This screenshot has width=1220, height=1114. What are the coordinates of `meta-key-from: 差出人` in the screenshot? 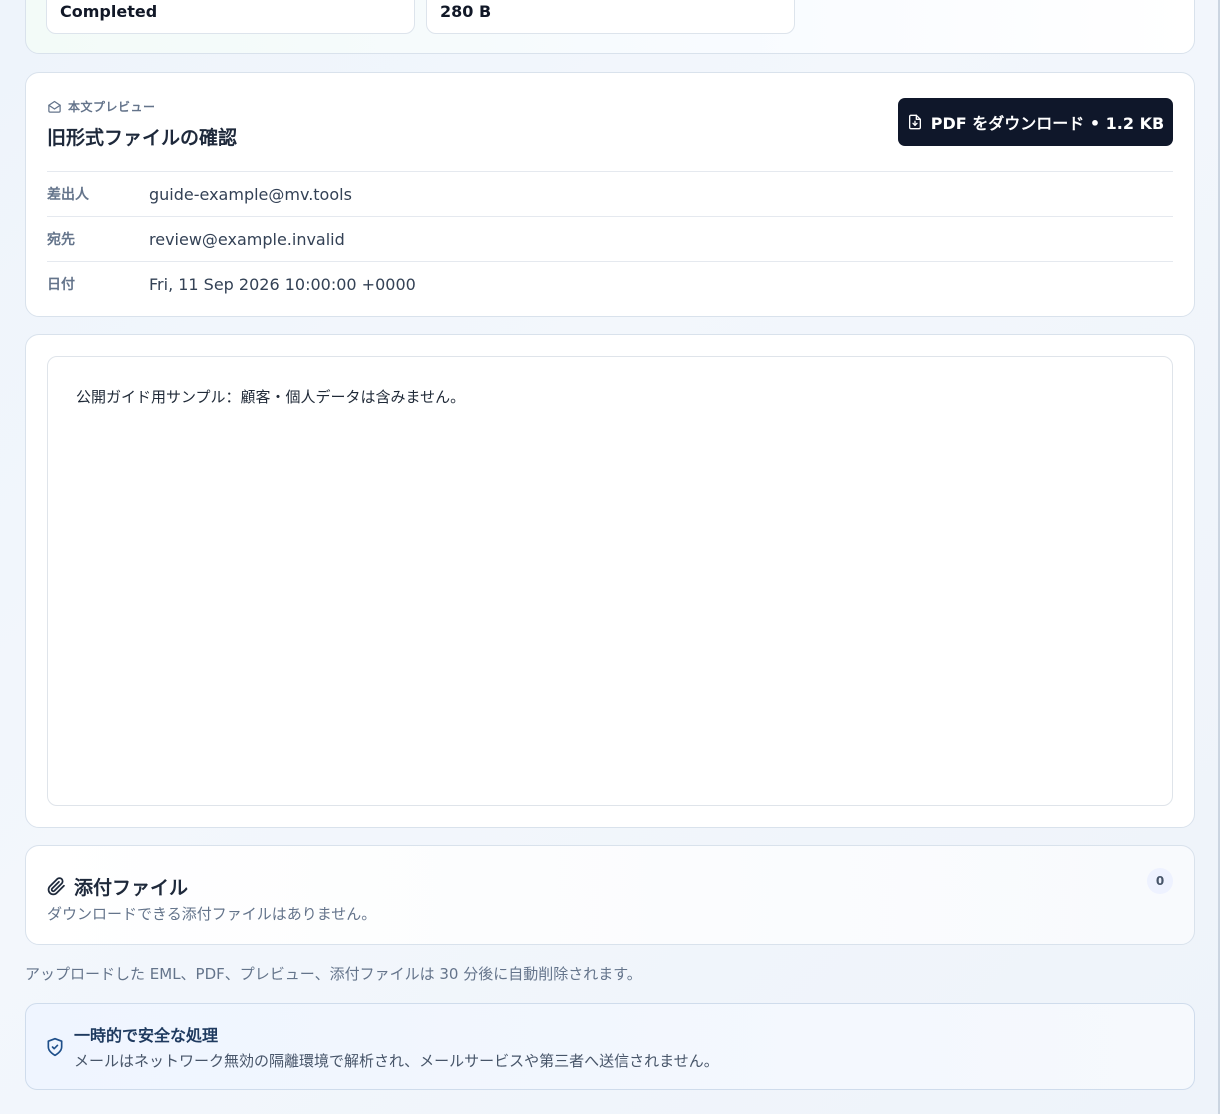 It's located at (68, 195).